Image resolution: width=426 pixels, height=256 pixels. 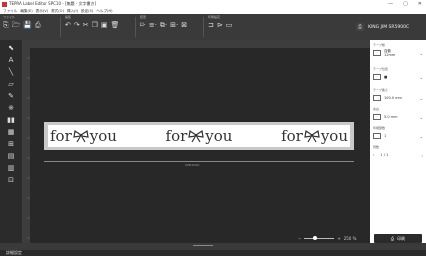 What do you see at coordinates (315, 237) in the screenshot?
I see `zoom-knob` at bounding box center [315, 237].